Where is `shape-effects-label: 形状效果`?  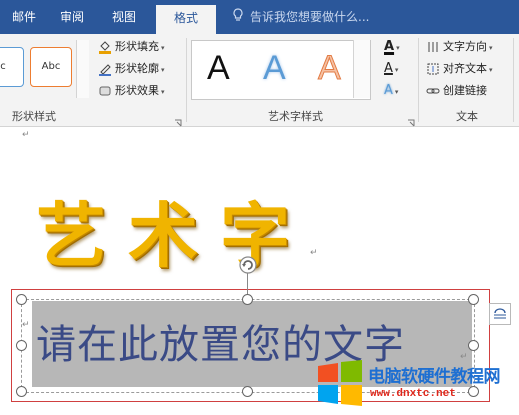
shape-effects-label: 形状效果 is located at coordinates (137, 90).